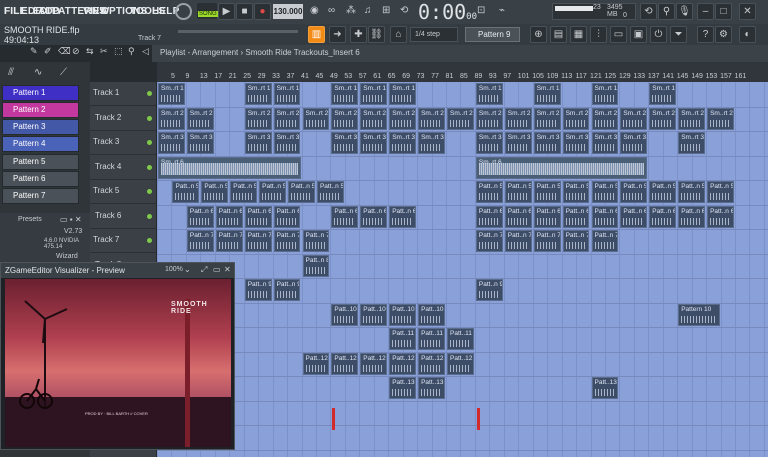 The image size is (768, 457). Describe the element at coordinates (104, 51) in the screenshot. I see `slice-tool-icon: ✂` at that location.